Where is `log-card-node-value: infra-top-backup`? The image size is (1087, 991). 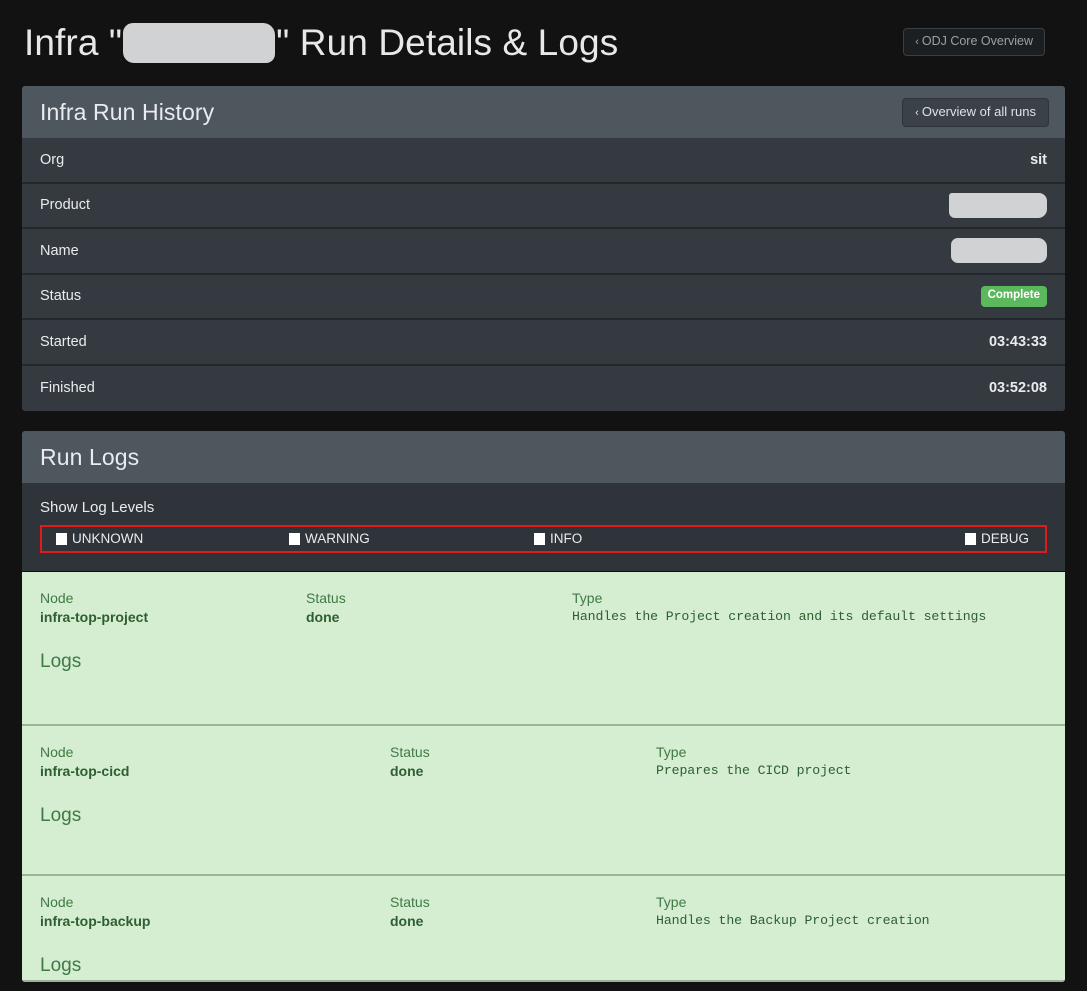
log-card-node-value: infra-top-backup is located at coordinates (95, 921).